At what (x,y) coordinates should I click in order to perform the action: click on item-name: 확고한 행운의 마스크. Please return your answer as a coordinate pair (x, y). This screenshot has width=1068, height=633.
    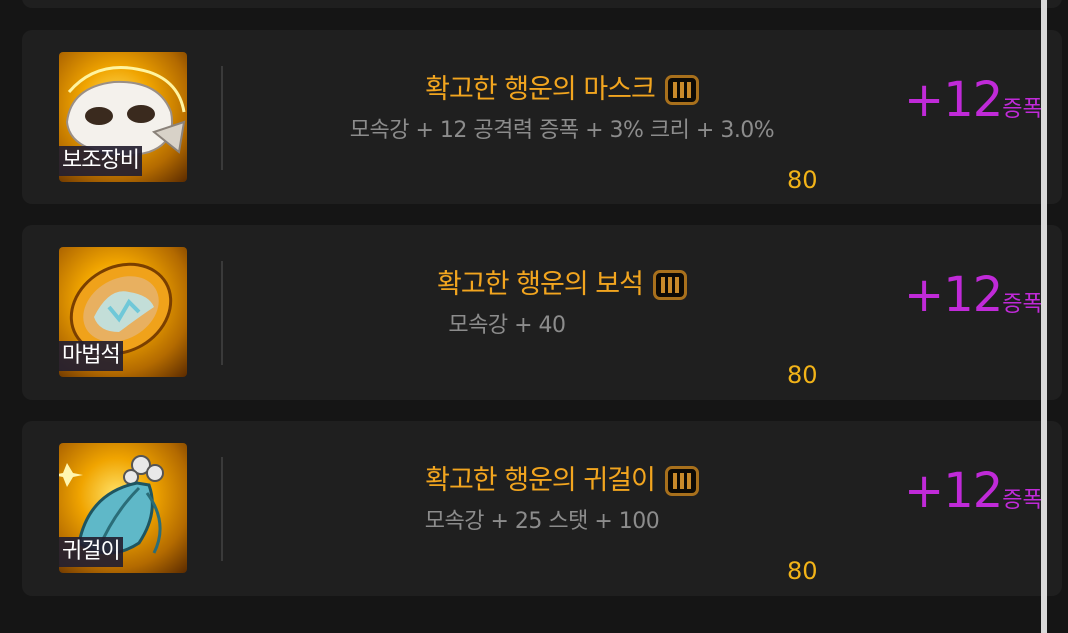
    Looking at the image, I should click on (562, 90).